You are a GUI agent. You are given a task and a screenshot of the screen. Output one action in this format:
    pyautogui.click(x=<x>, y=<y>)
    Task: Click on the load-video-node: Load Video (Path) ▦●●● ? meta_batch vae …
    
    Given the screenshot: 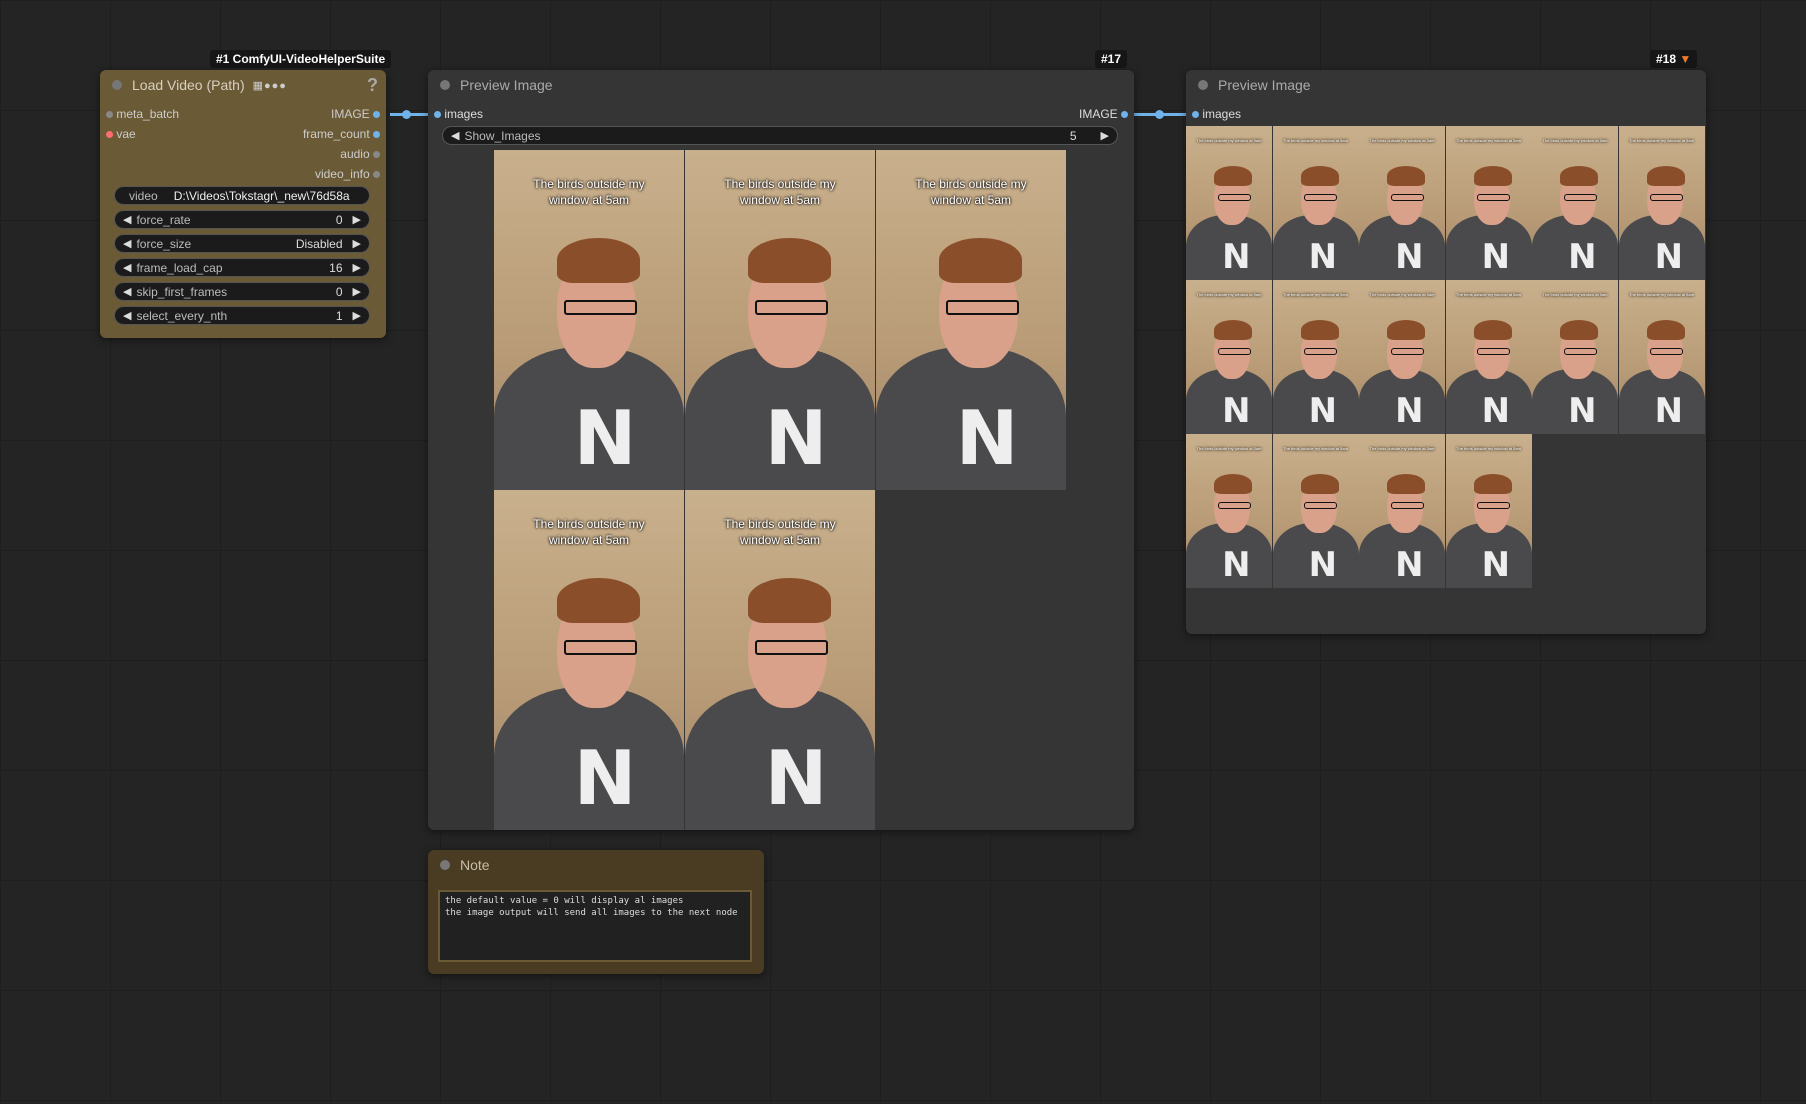 What is the action you would take?
    pyautogui.click(x=243, y=204)
    